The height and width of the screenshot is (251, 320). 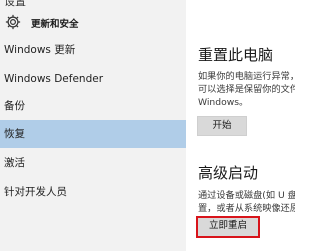 I want to click on advanced-startup-description-line: 置，或者从系统映像还原, so click(x=246, y=208).